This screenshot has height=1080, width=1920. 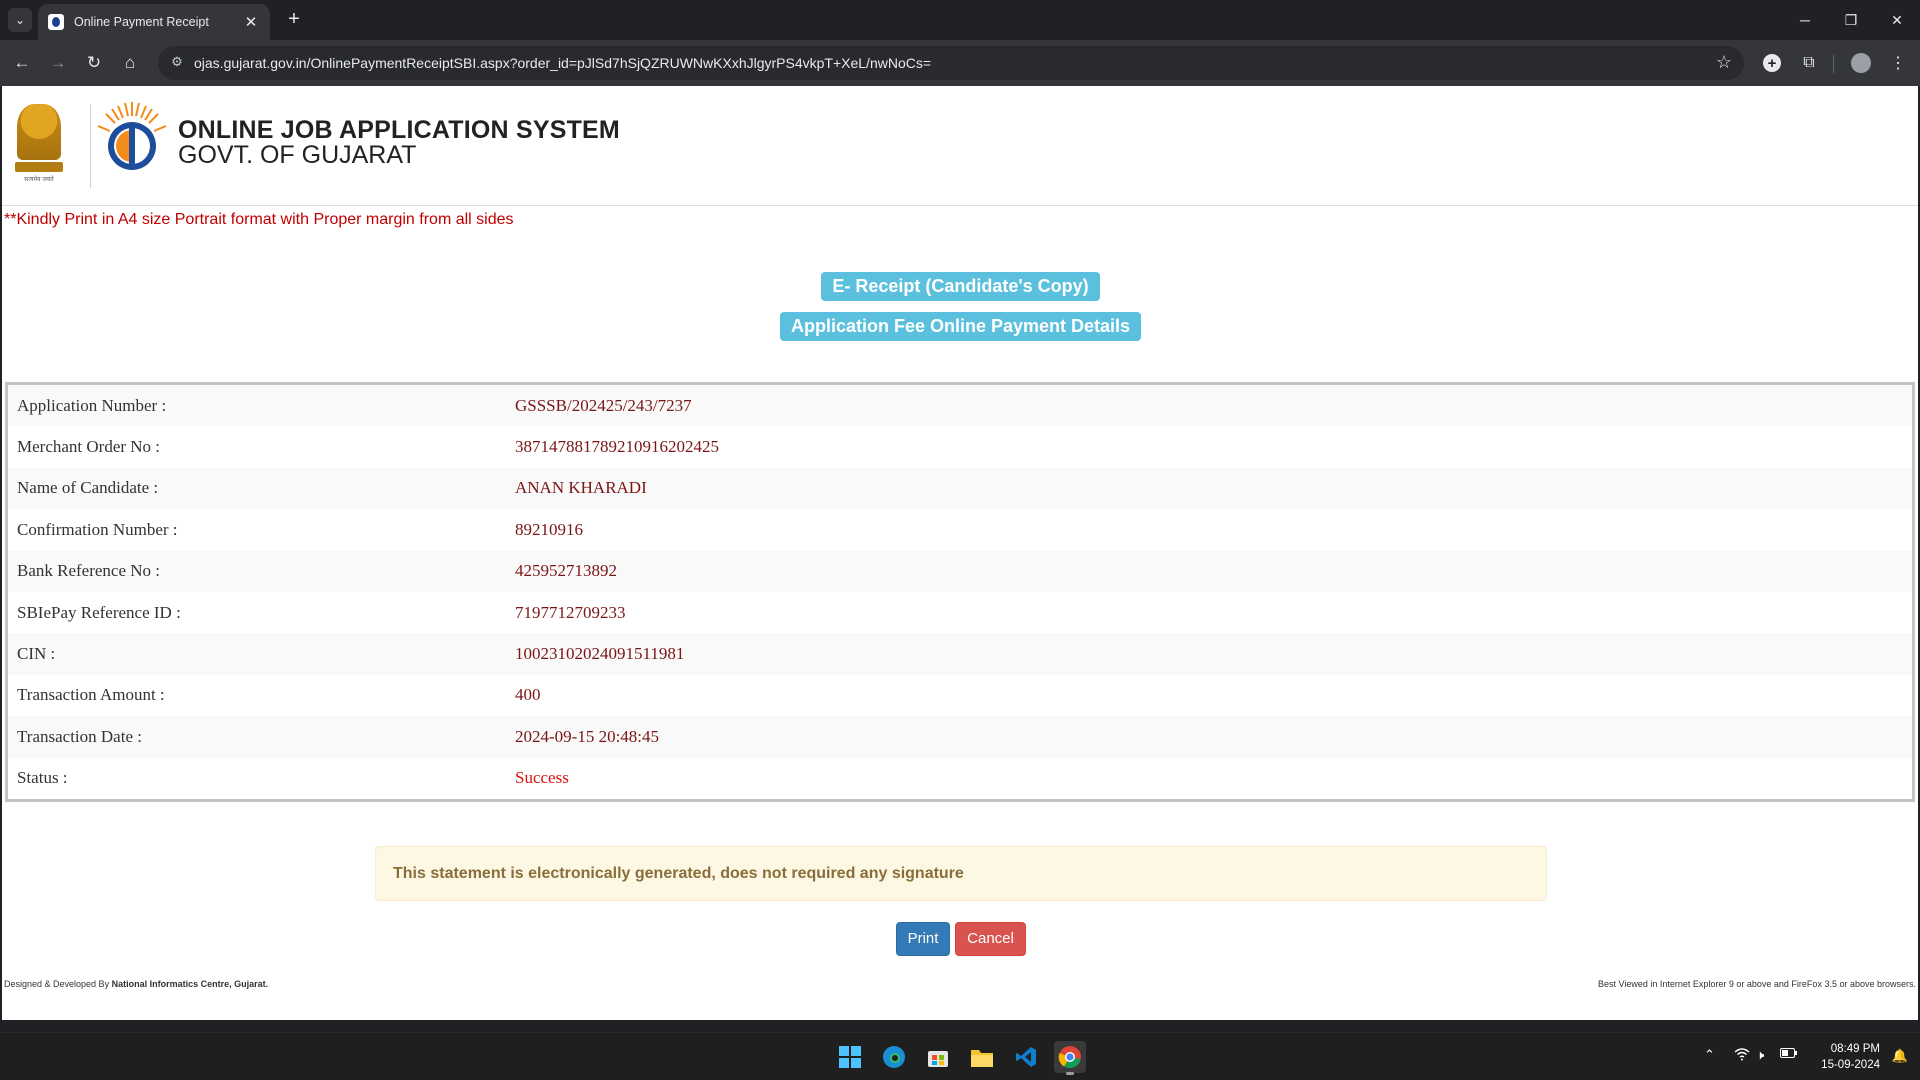 I want to click on detail-value: GSSSB/202425/243/7237, so click(x=1209, y=406).